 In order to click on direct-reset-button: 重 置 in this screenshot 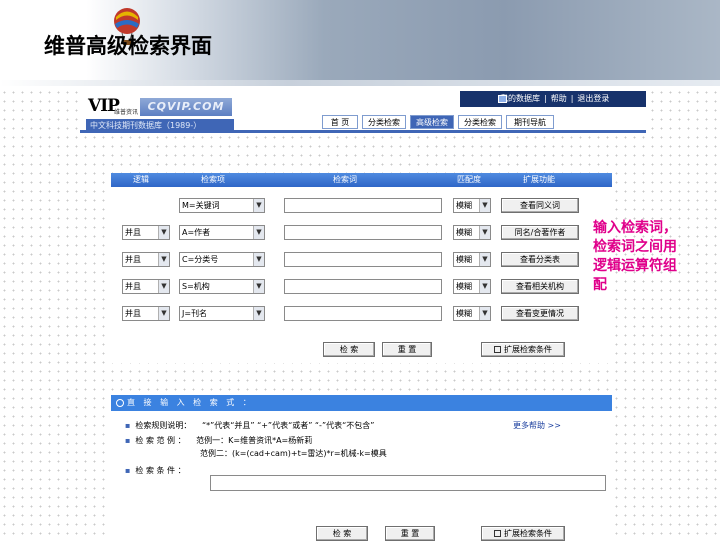, I will do `click(410, 533)`.